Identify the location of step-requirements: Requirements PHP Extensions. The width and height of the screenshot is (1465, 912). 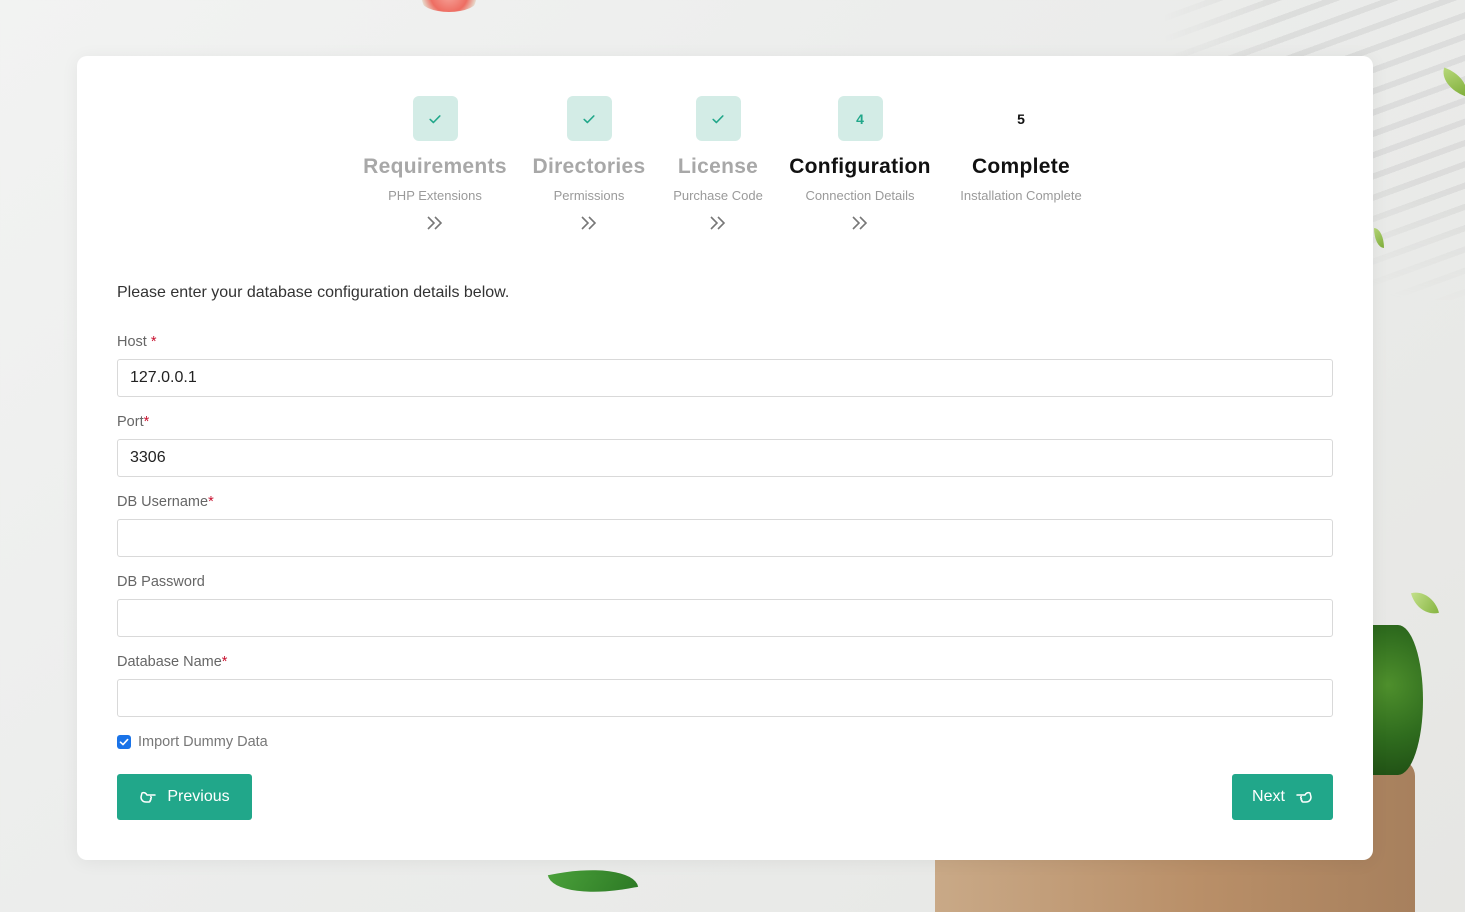
(435, 163).